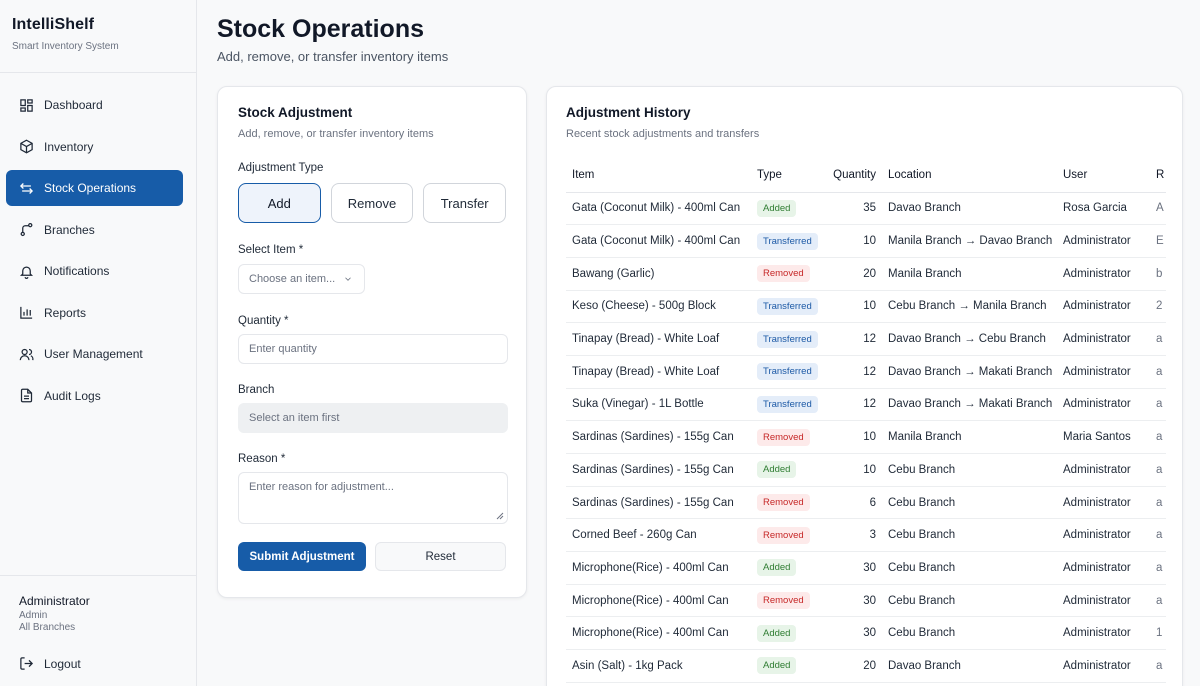 This screenshot has height=686, width=1200. I want to click on sidebar-item-stock-operations: Stock Operations, so click(94, 188).